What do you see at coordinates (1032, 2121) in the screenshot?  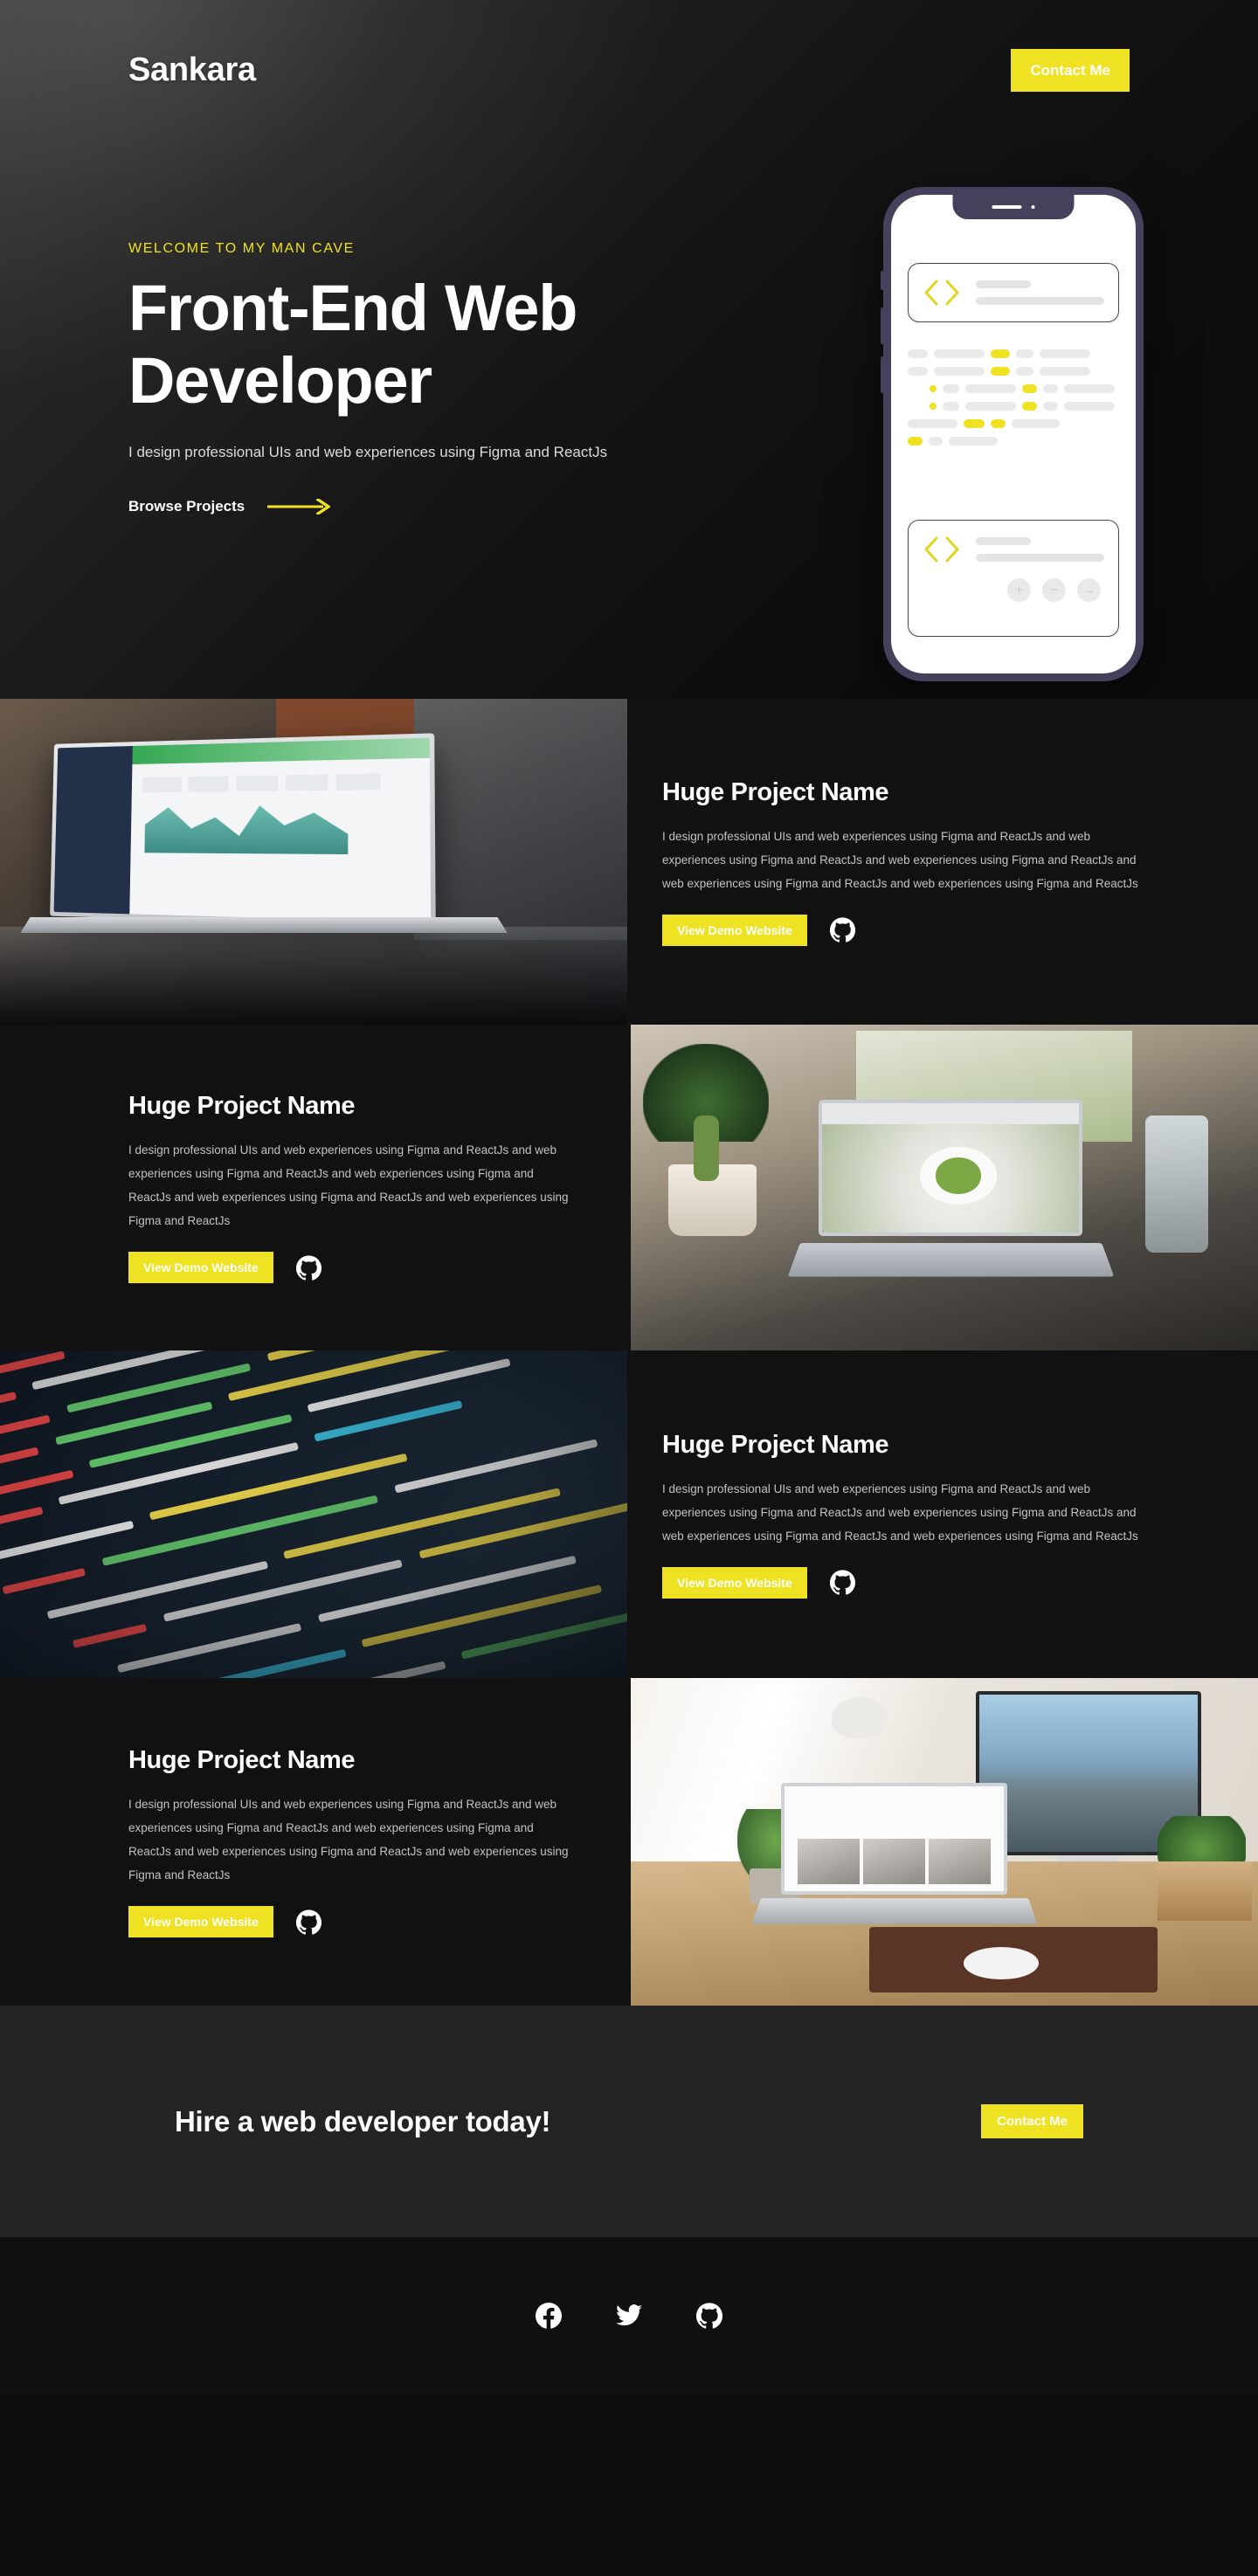 I see `cta-contact-me-button: Contact Me` at bounding box center [1032, 2121].